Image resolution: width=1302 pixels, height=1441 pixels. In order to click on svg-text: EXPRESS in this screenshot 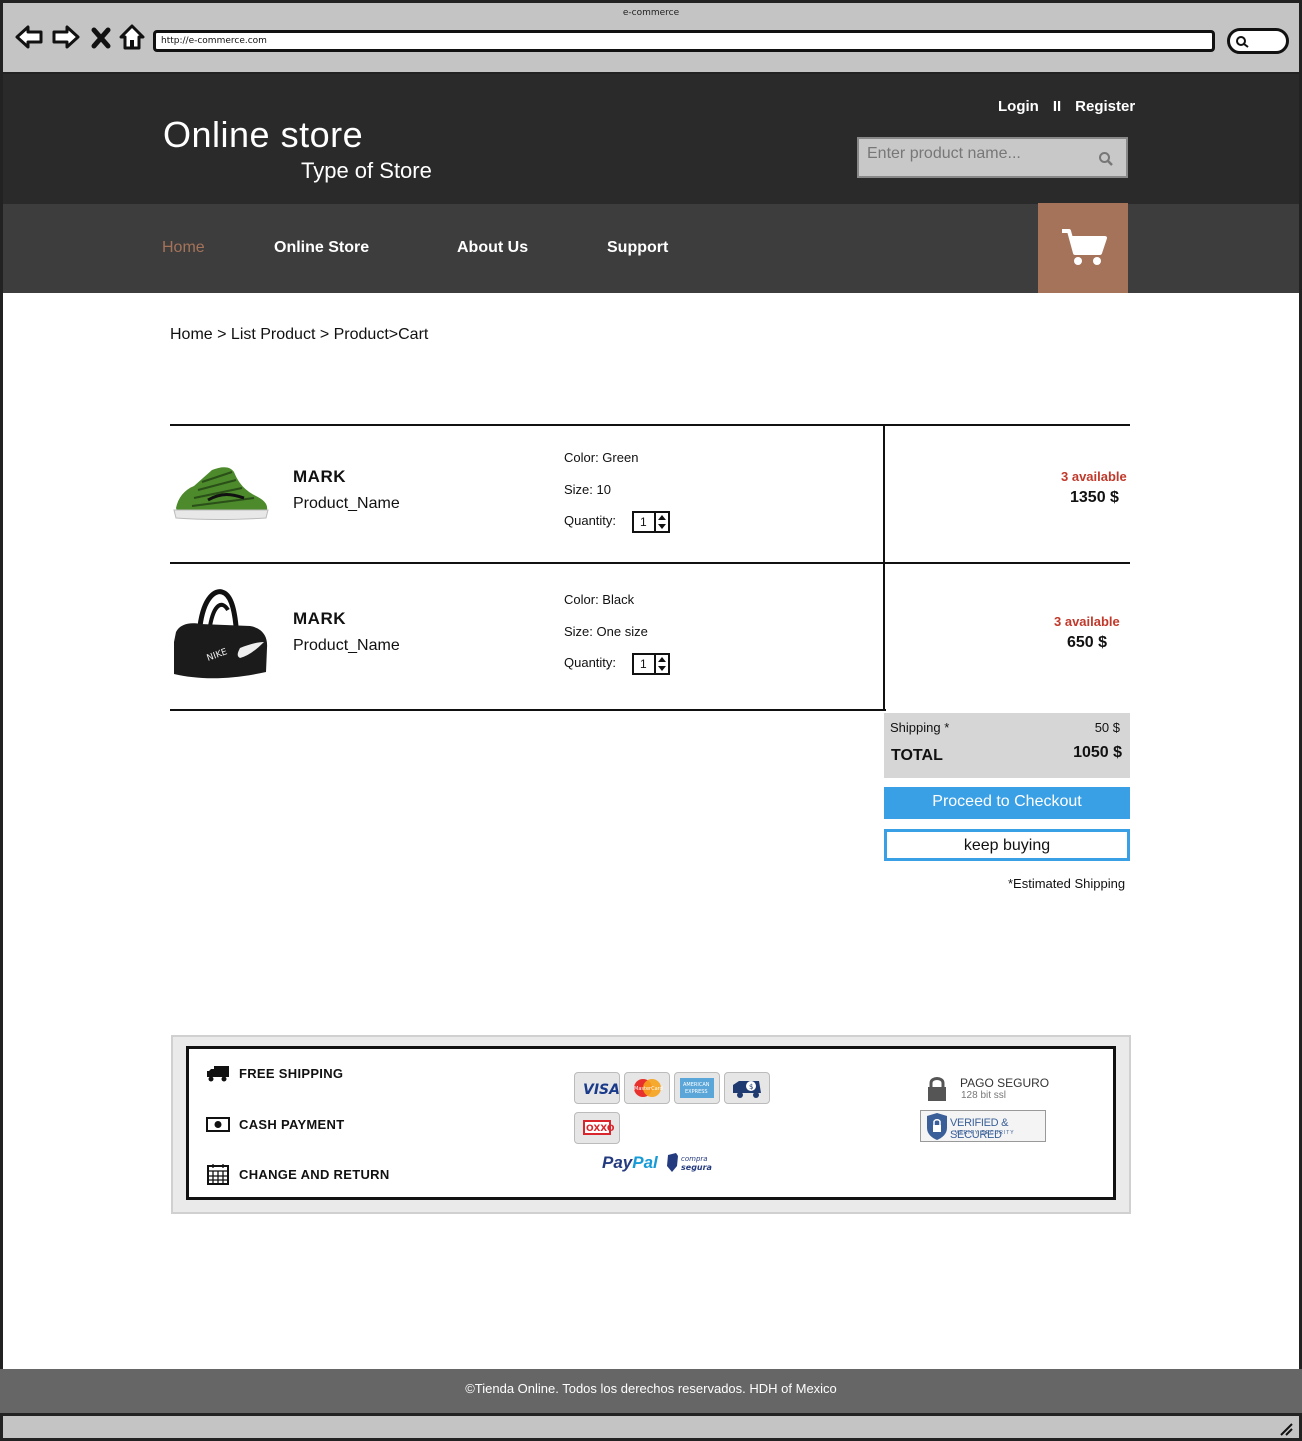, I will do `click(696, 1092)`.